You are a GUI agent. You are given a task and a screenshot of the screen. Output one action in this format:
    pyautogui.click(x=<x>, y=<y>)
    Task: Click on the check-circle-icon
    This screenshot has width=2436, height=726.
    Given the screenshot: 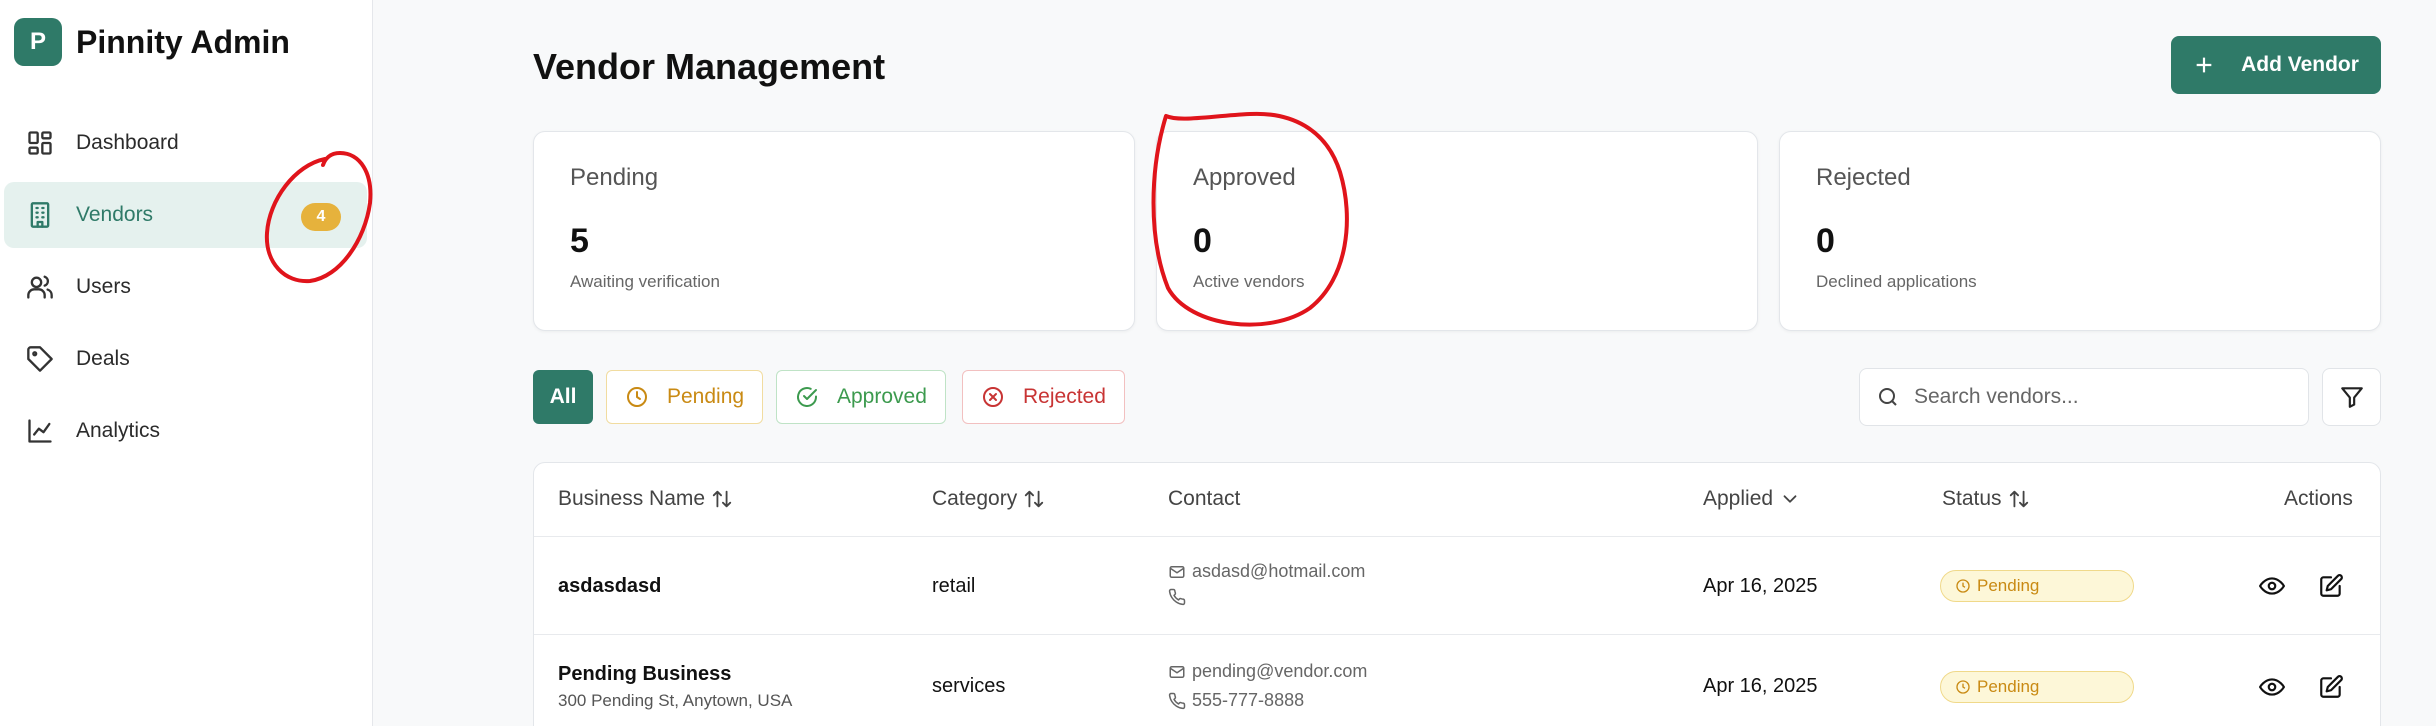 What is the action you would take?
    pyautogui.click(x=807, y=397)
    